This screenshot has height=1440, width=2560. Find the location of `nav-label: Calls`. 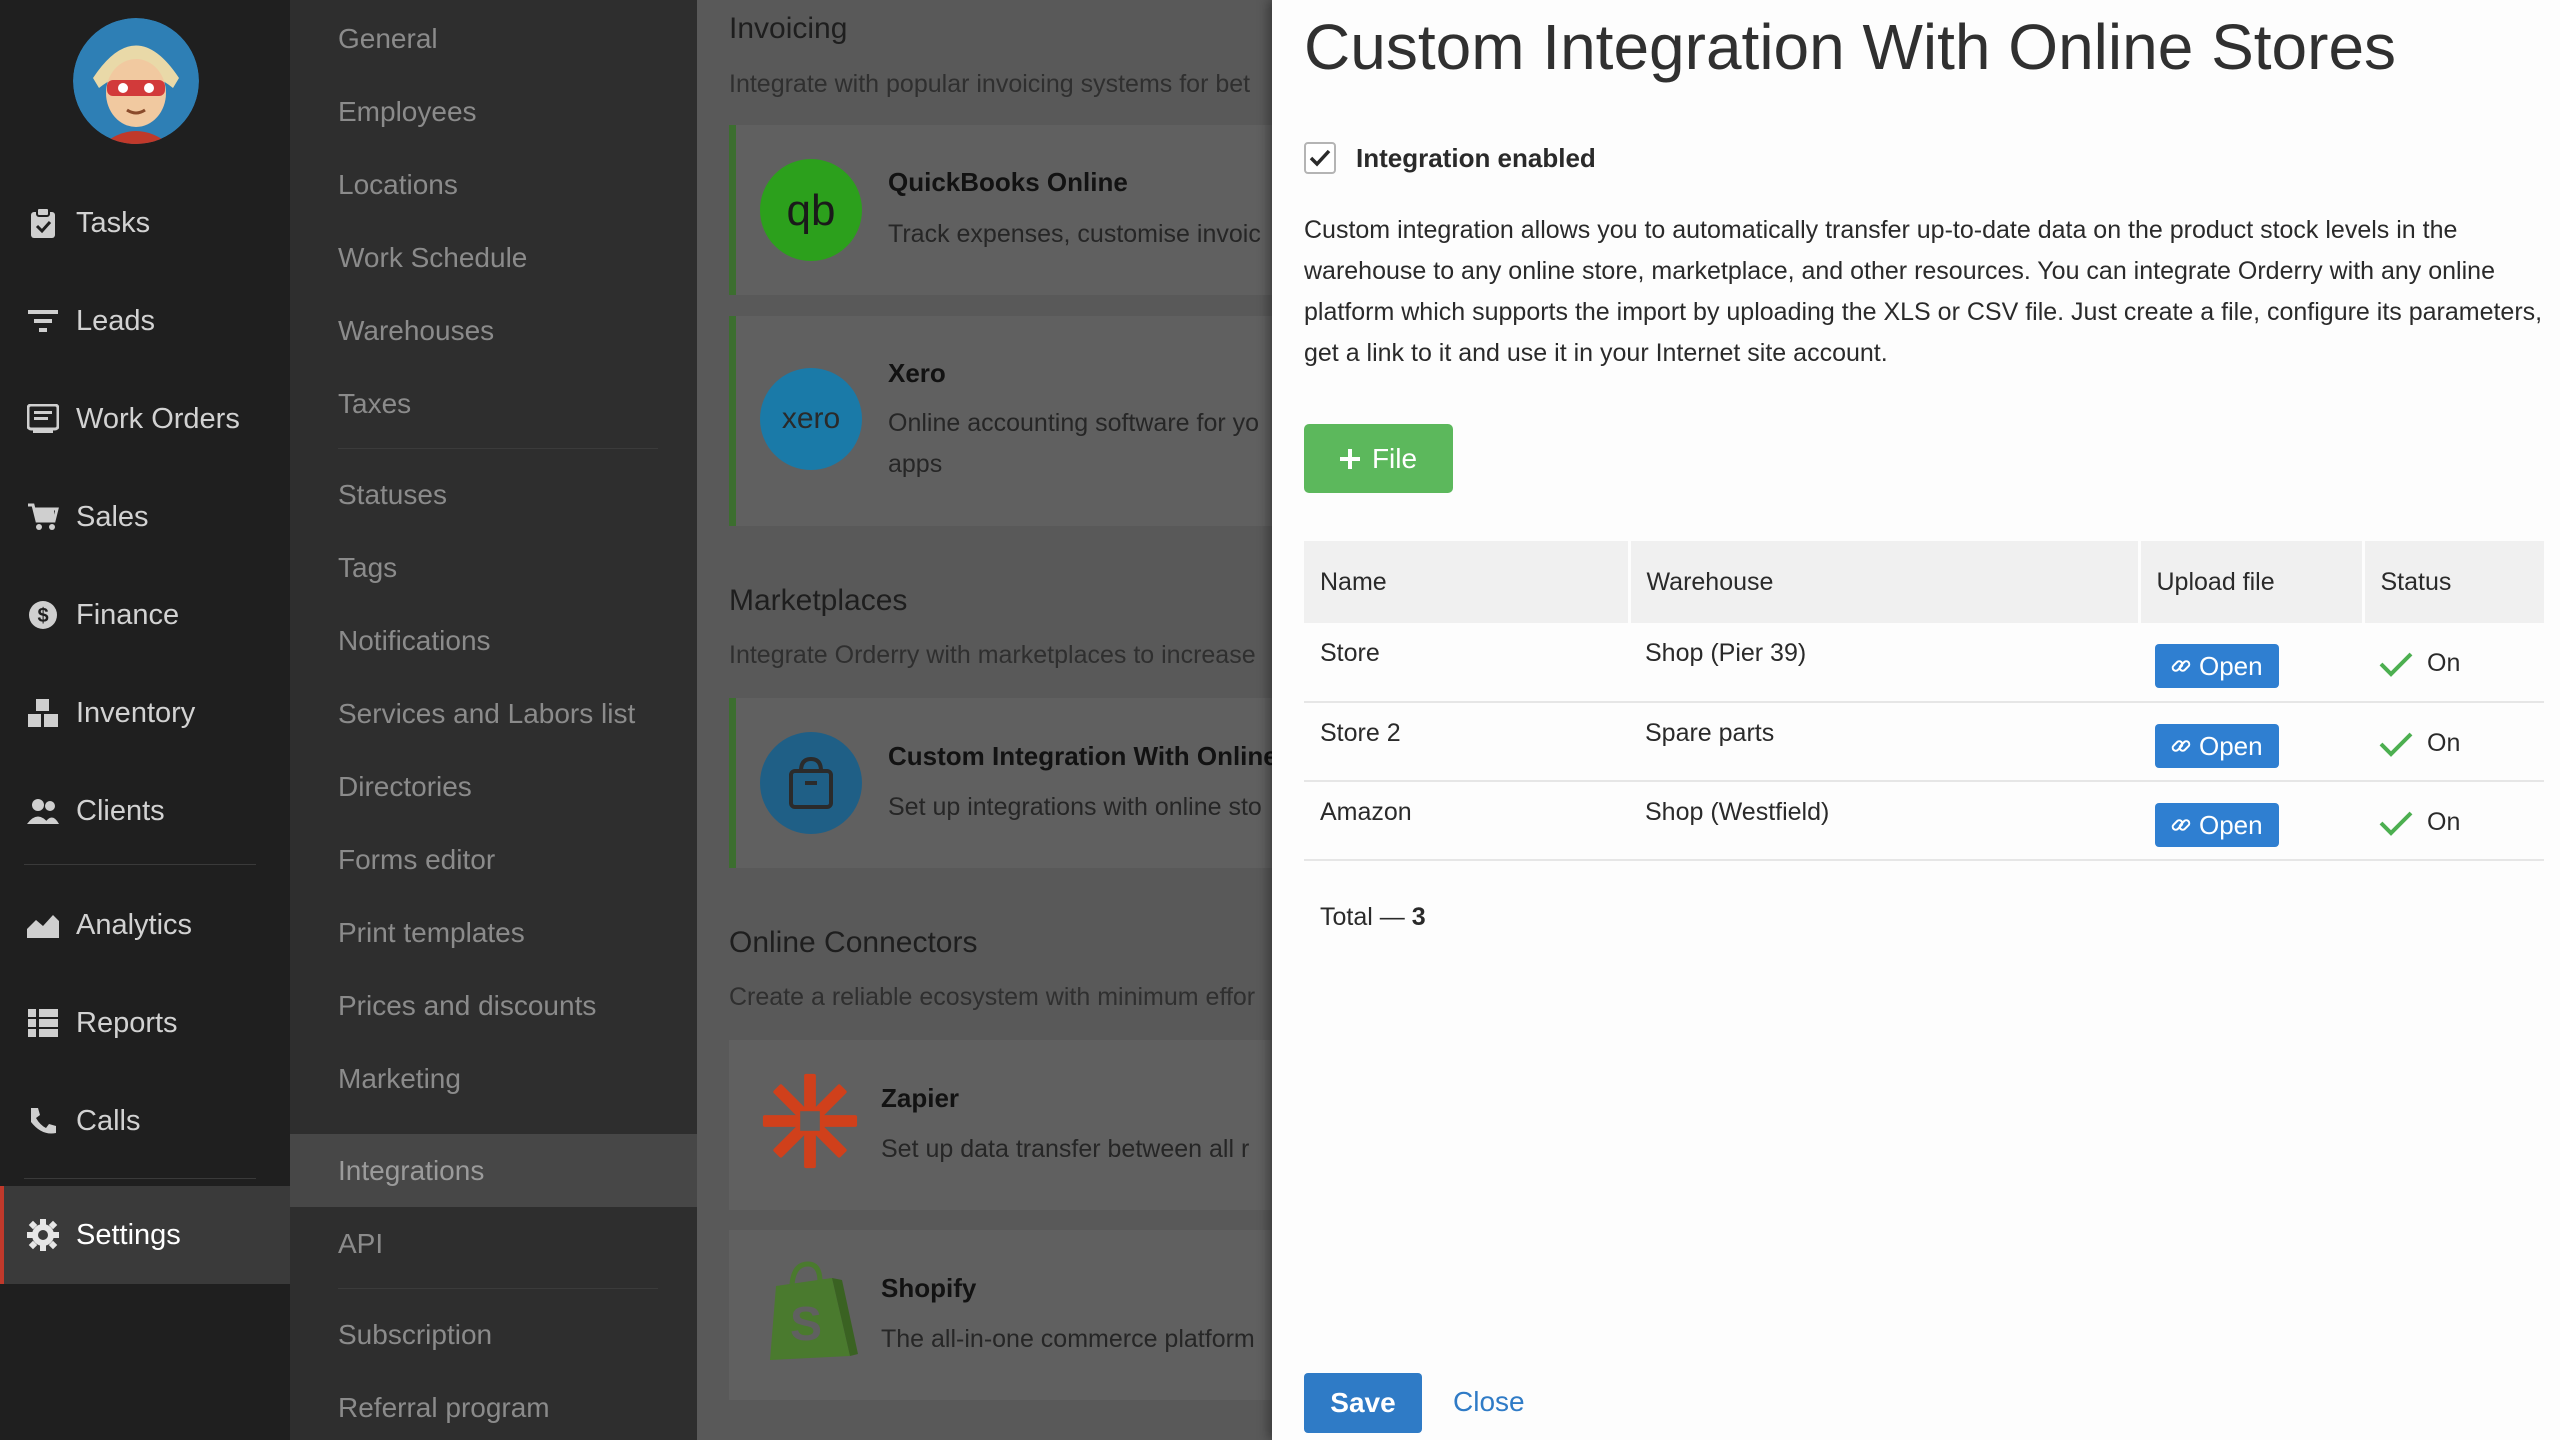

nav-label: Calls is located at coordinates (108, 1120).